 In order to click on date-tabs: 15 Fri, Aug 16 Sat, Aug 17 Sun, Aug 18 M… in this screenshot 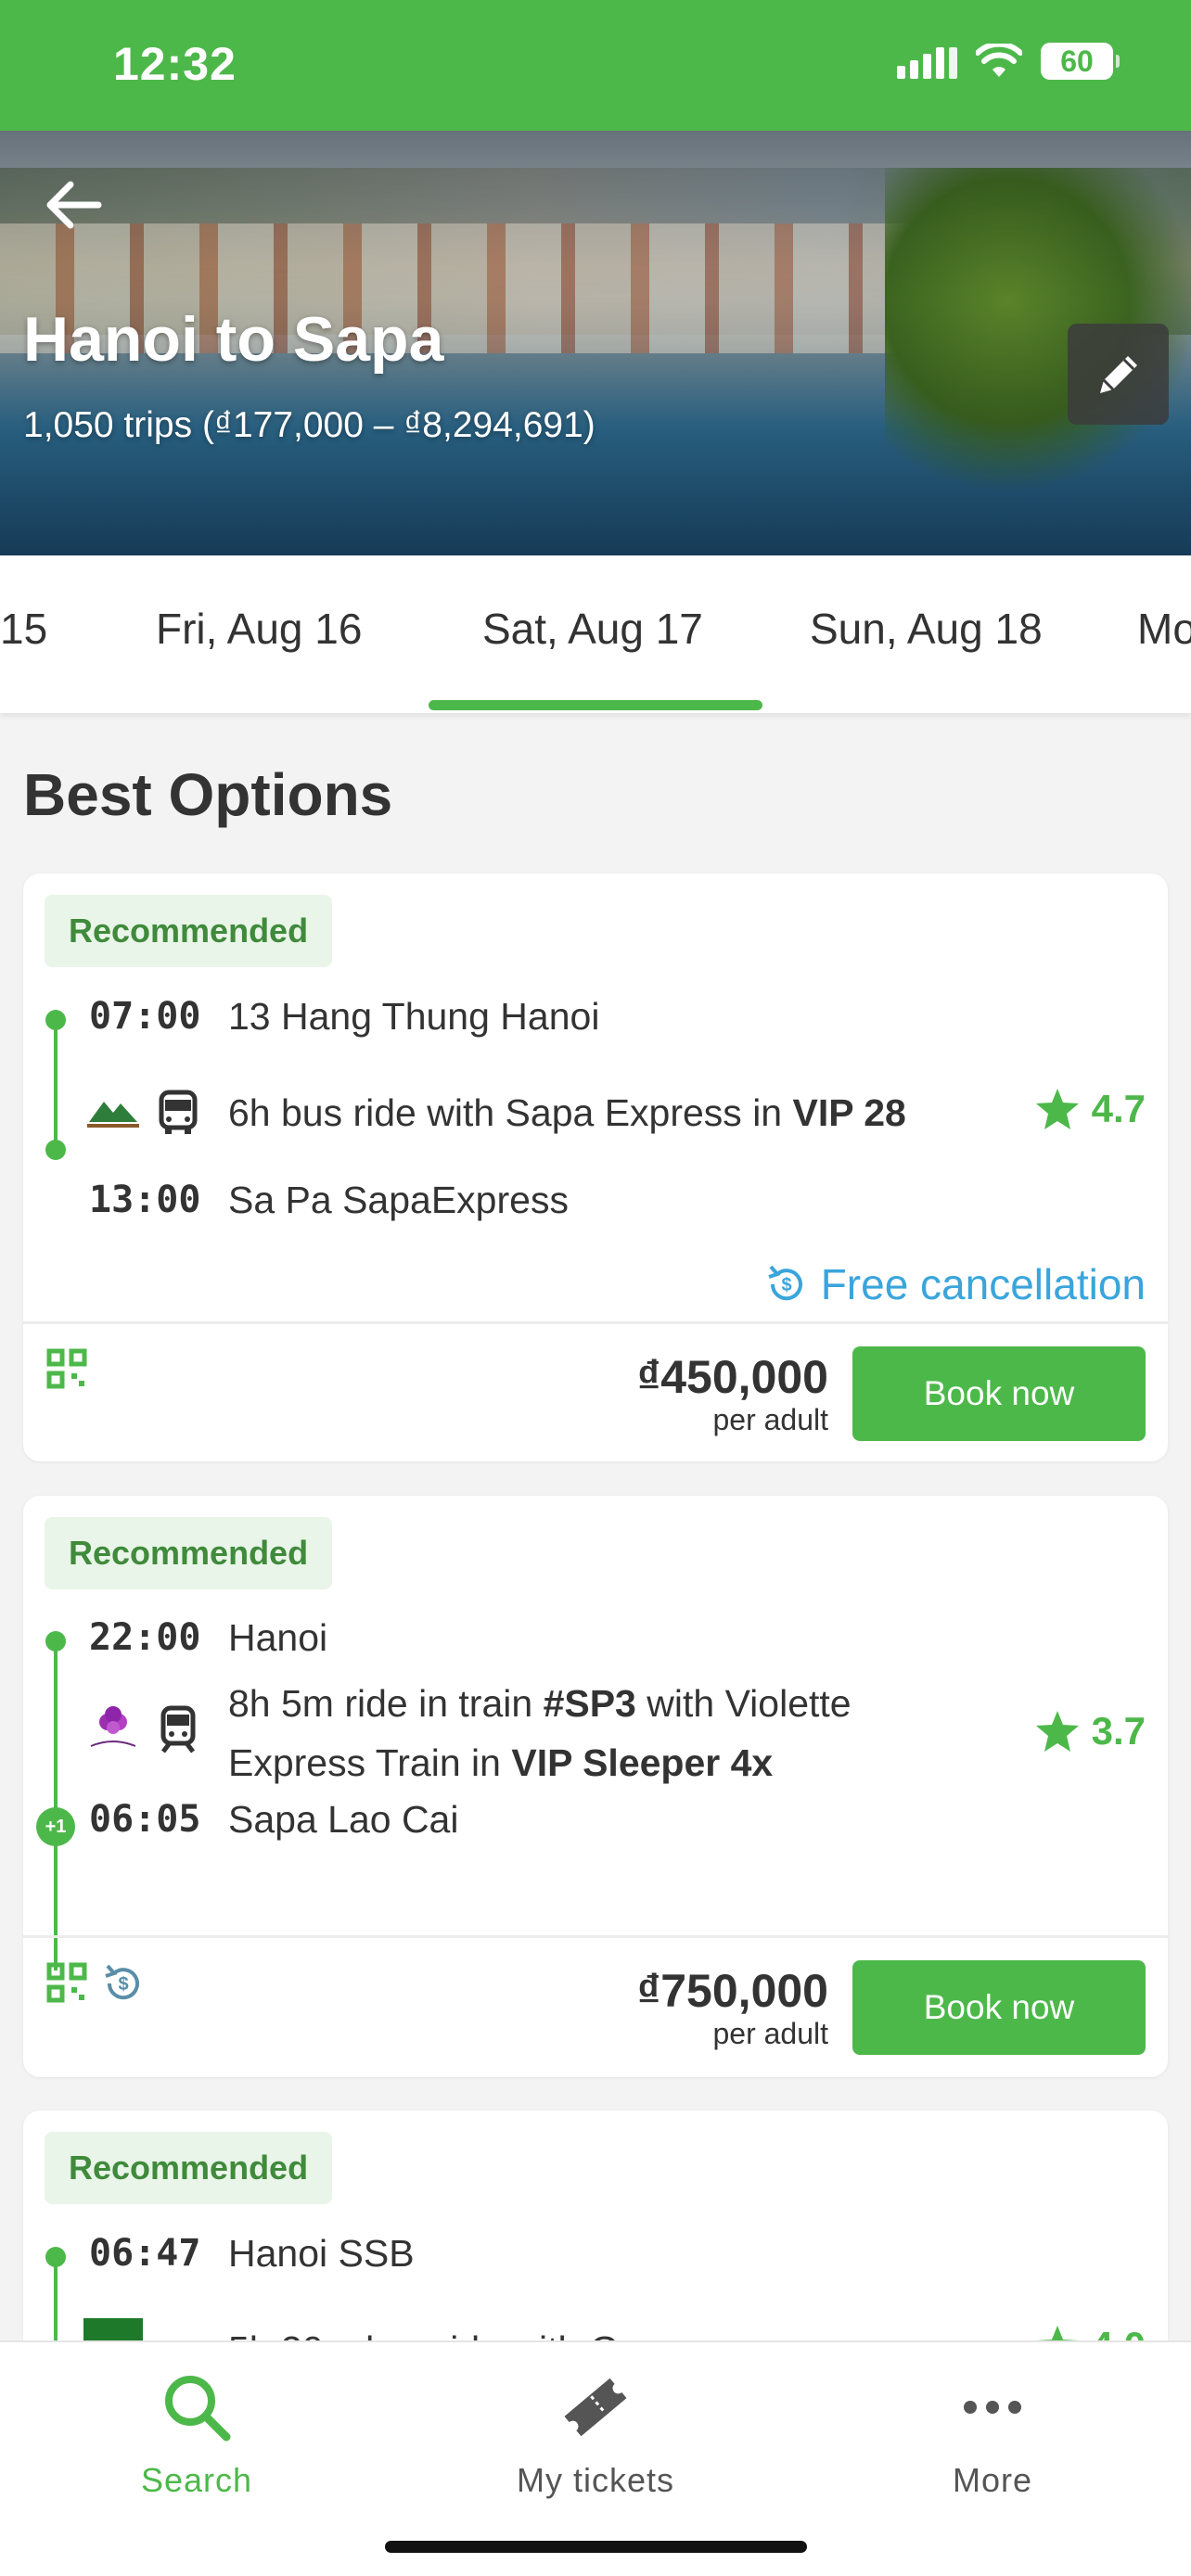, I will do `click(595, 634)`.